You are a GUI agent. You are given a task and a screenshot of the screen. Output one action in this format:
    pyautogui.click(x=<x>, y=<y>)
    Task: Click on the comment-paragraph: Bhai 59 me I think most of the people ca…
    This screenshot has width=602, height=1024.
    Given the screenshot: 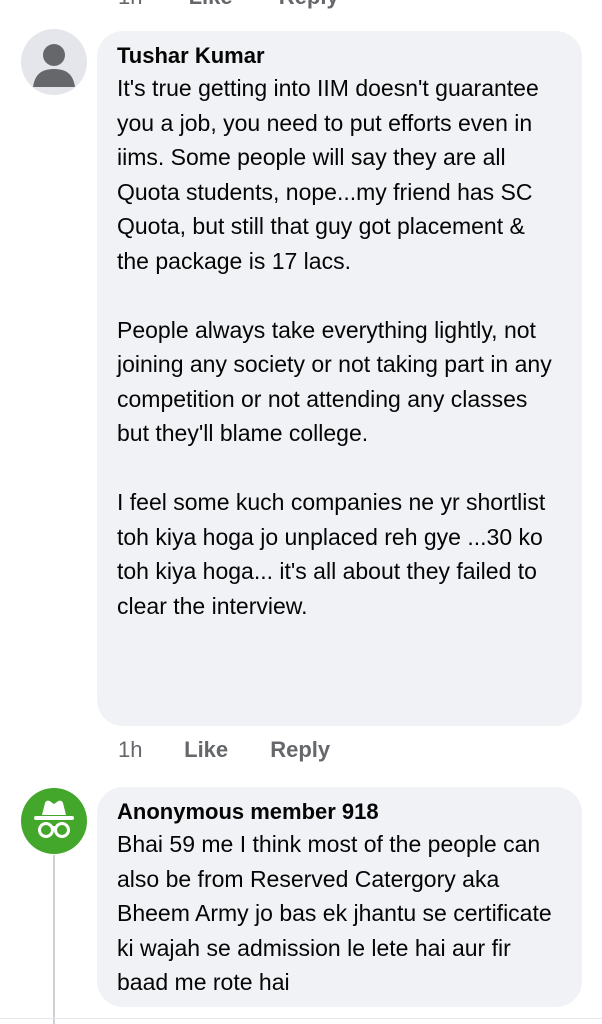 What is the action you would take?
    pyautogui.click(x=334, y=913)
    